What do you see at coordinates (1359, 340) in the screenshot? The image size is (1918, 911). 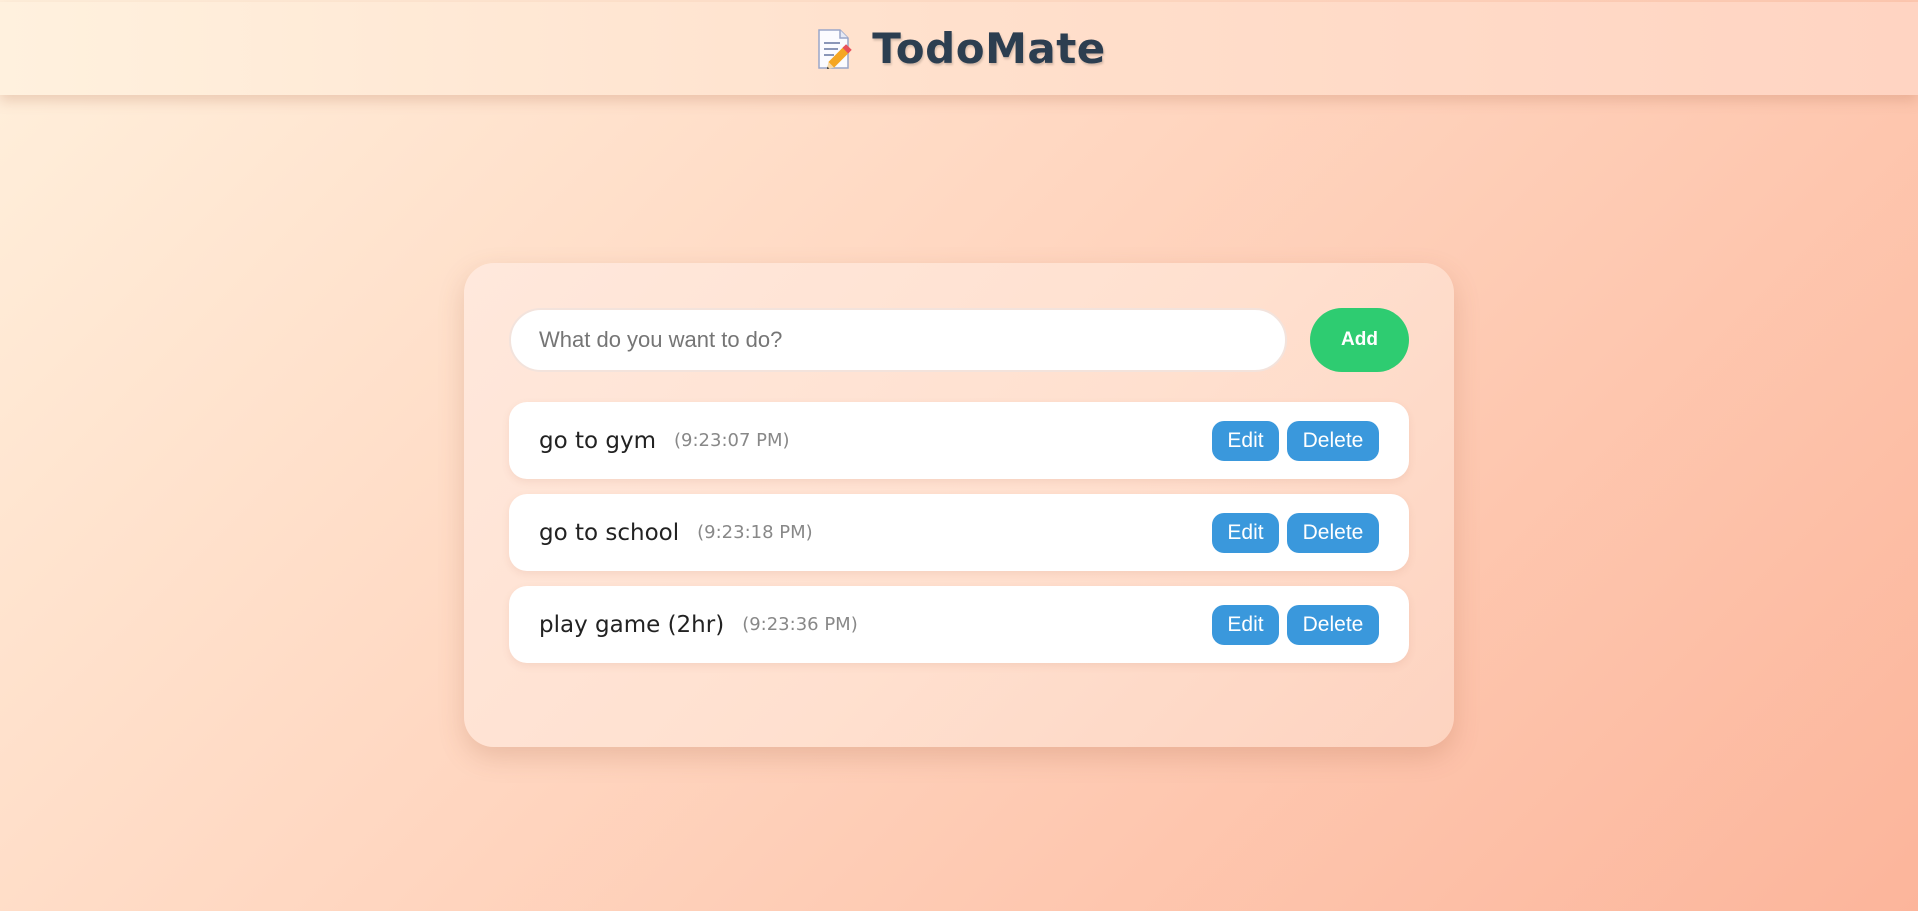 I see `add-button: Add` at bounding box center [1359, 340].